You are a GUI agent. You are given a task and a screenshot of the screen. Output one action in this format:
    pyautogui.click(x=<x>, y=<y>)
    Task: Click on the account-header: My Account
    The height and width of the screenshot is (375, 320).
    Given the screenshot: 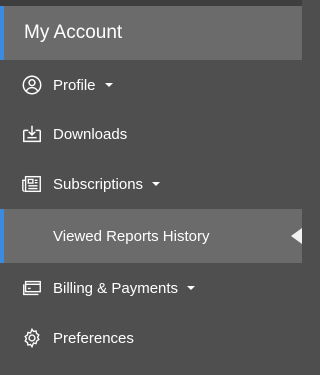 What is the action you would take?
    pyautogui.click(x=151, y=33)
    